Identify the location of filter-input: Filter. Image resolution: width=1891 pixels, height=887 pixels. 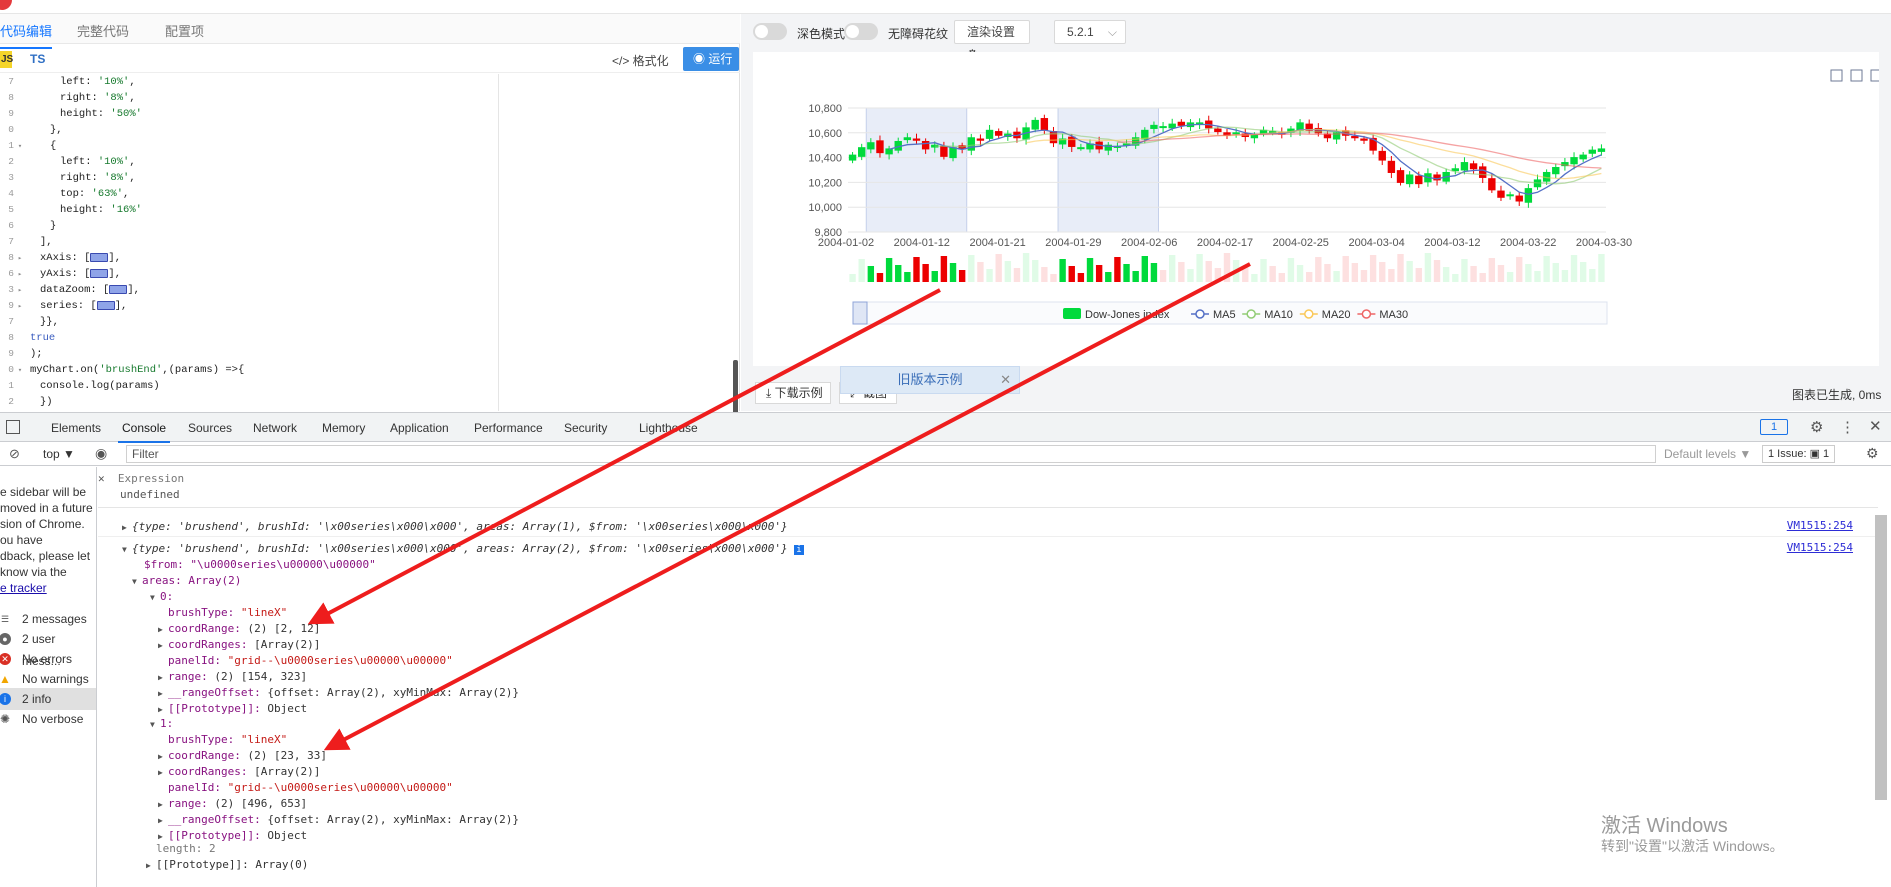
(891, 454).